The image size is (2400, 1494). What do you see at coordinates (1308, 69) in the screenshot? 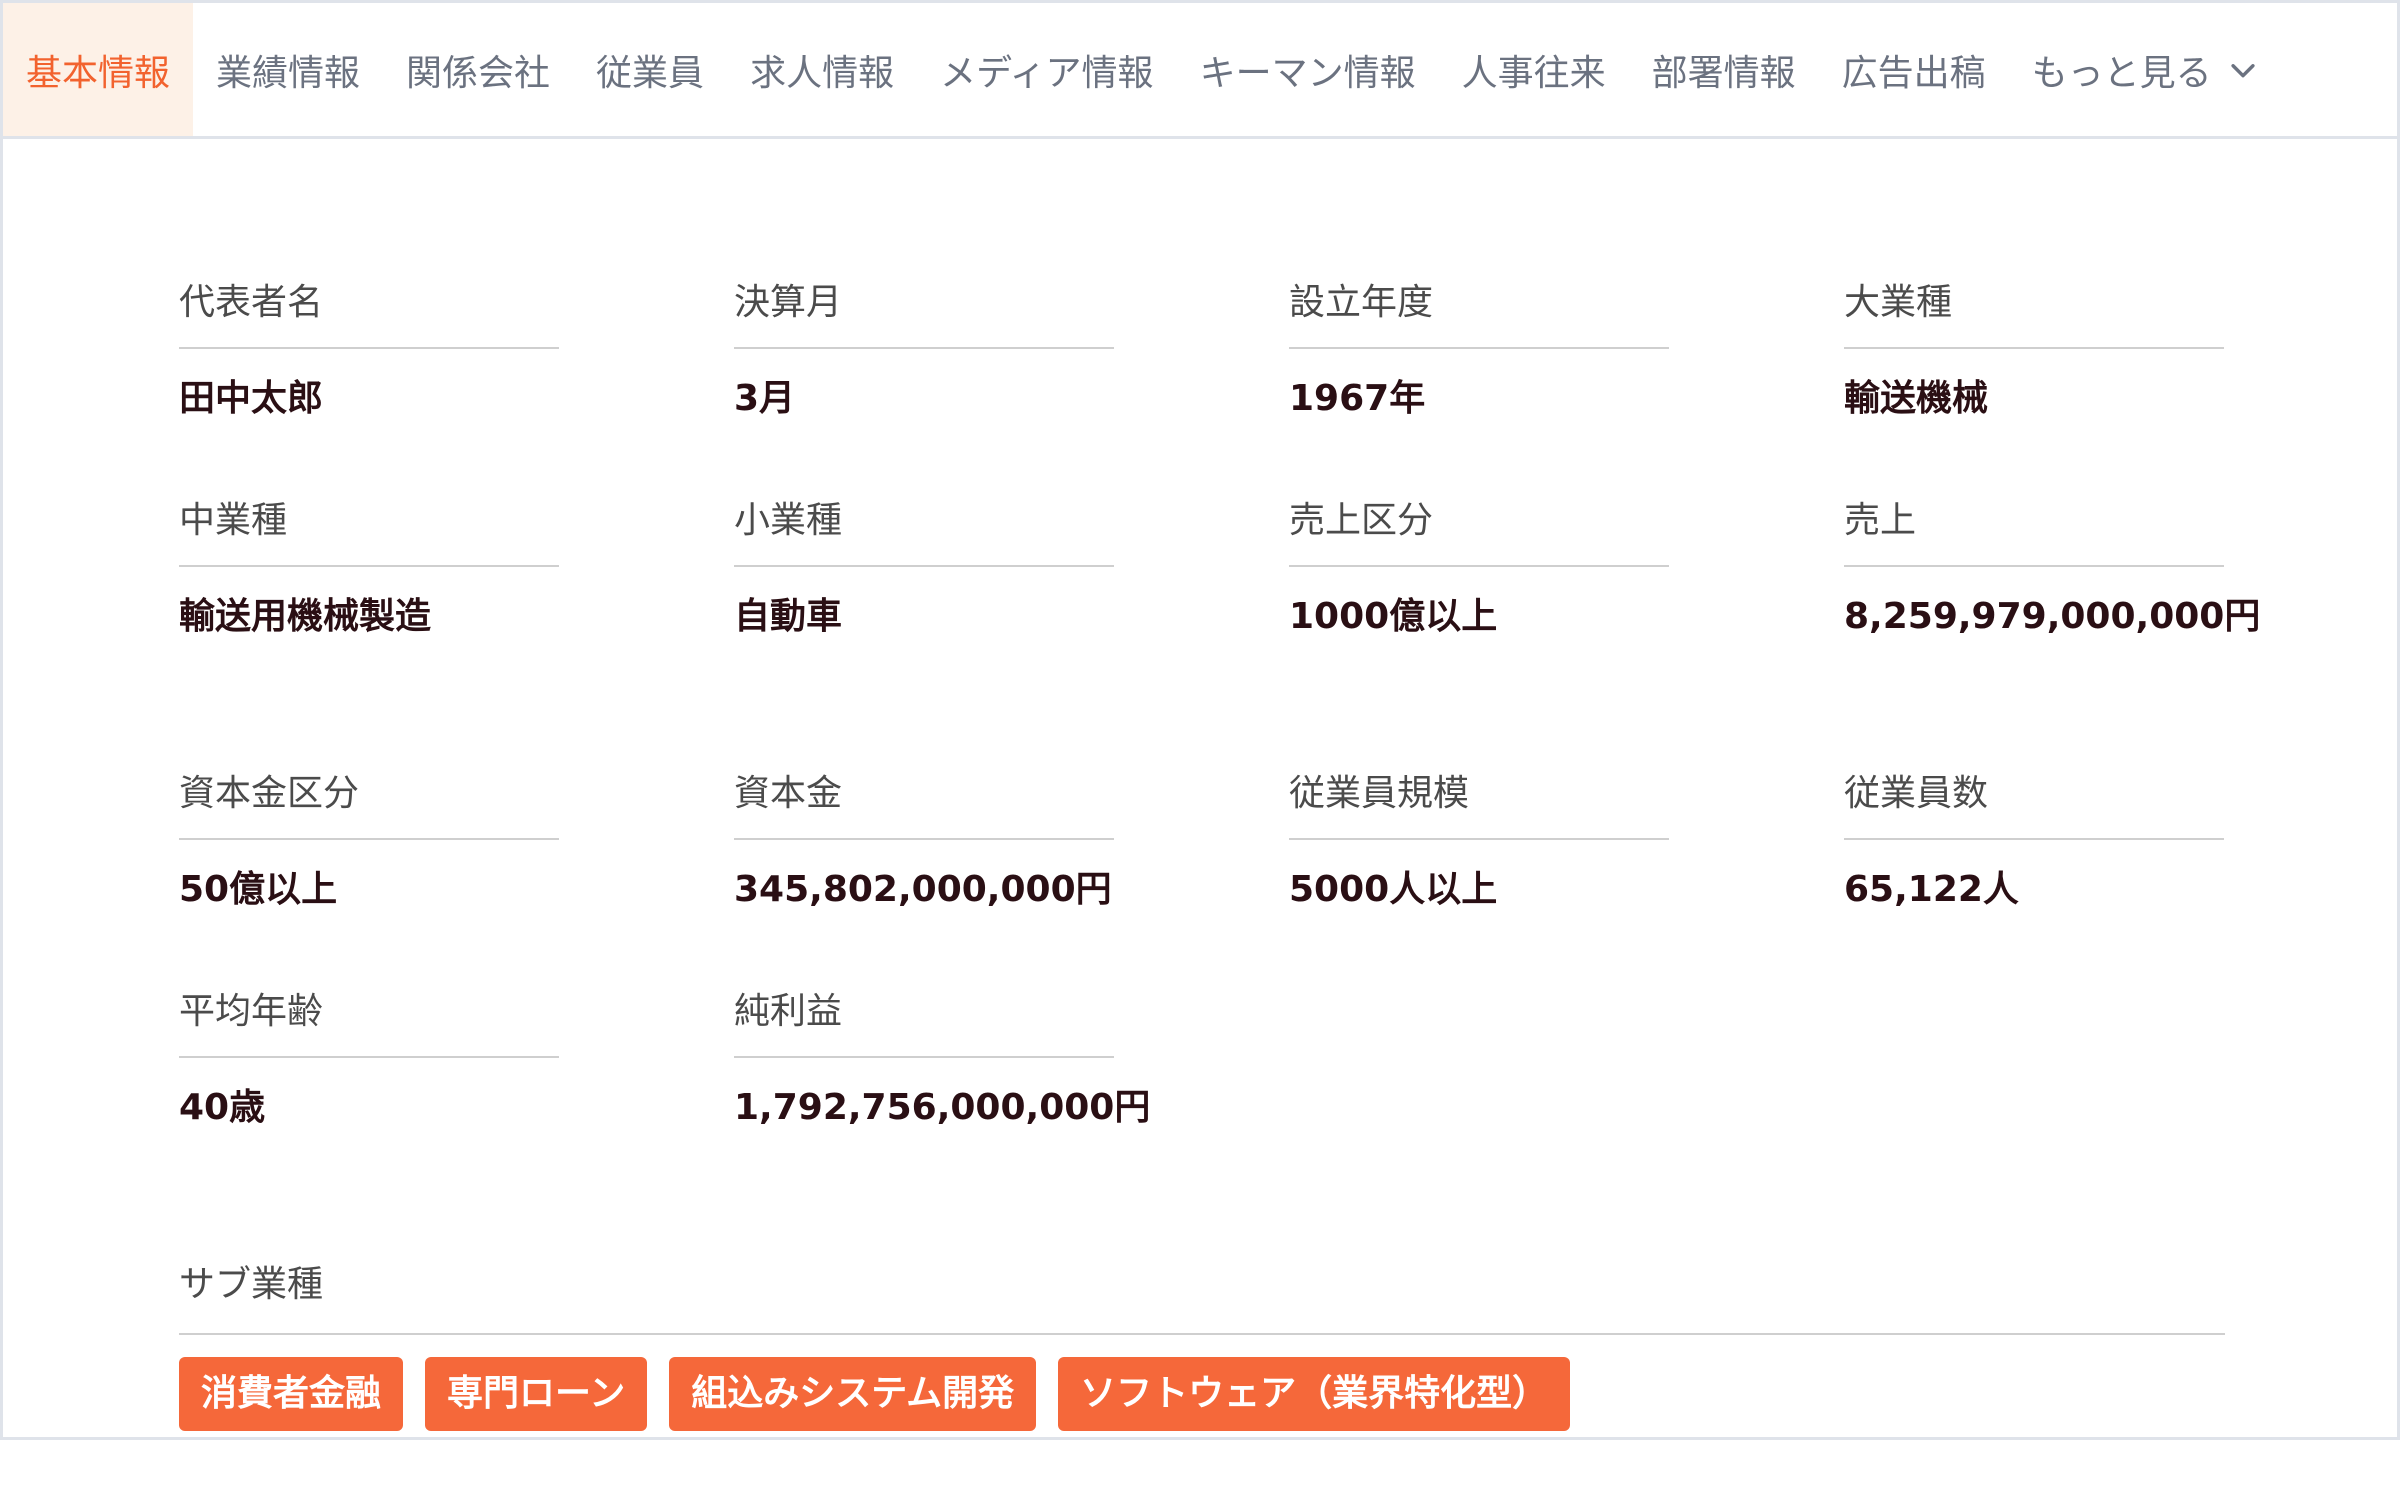
I see `tab-key-persons: キーマン情報` at bounding box center [1308, 69].